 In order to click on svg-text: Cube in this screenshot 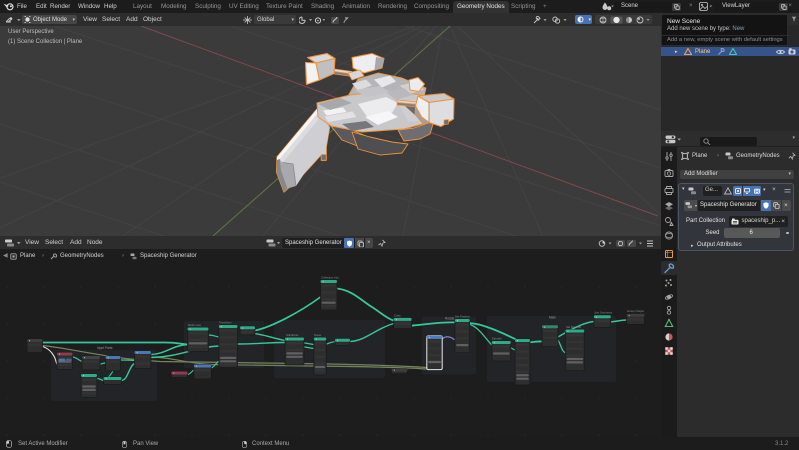, I will do `click(397, 316)`.